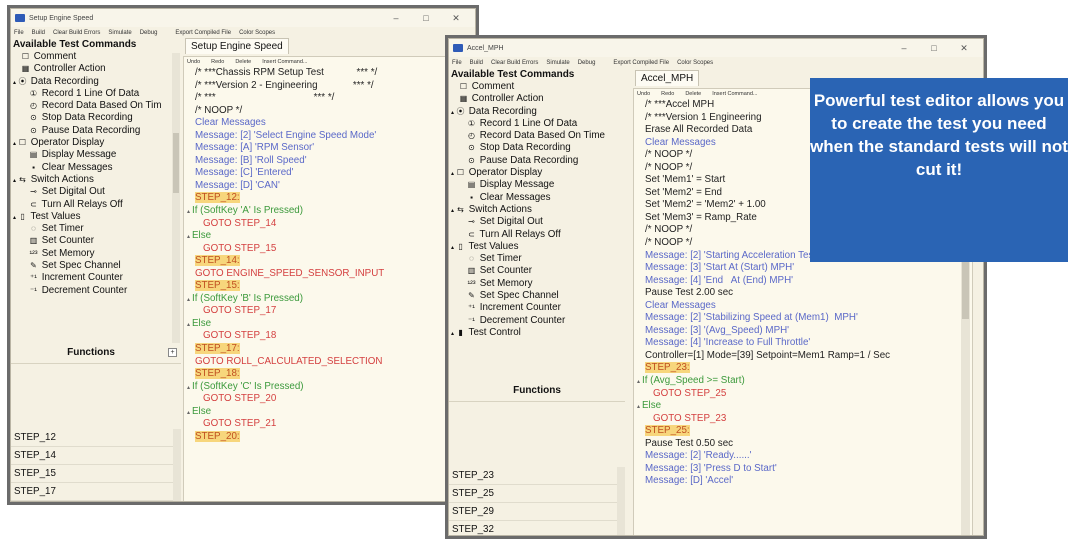  What do you see at coordinates (328, 424) in the screenshot?
I see `code-line: GOTO STEP_21` at bounding box center [328, 424].